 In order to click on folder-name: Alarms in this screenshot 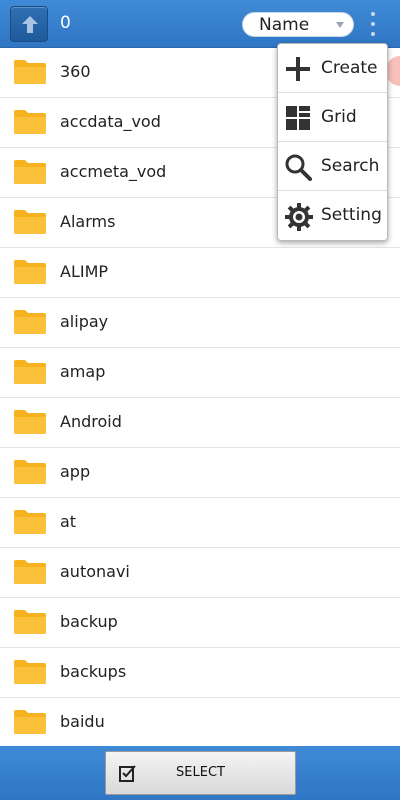, I will do `click(88, 221)`.